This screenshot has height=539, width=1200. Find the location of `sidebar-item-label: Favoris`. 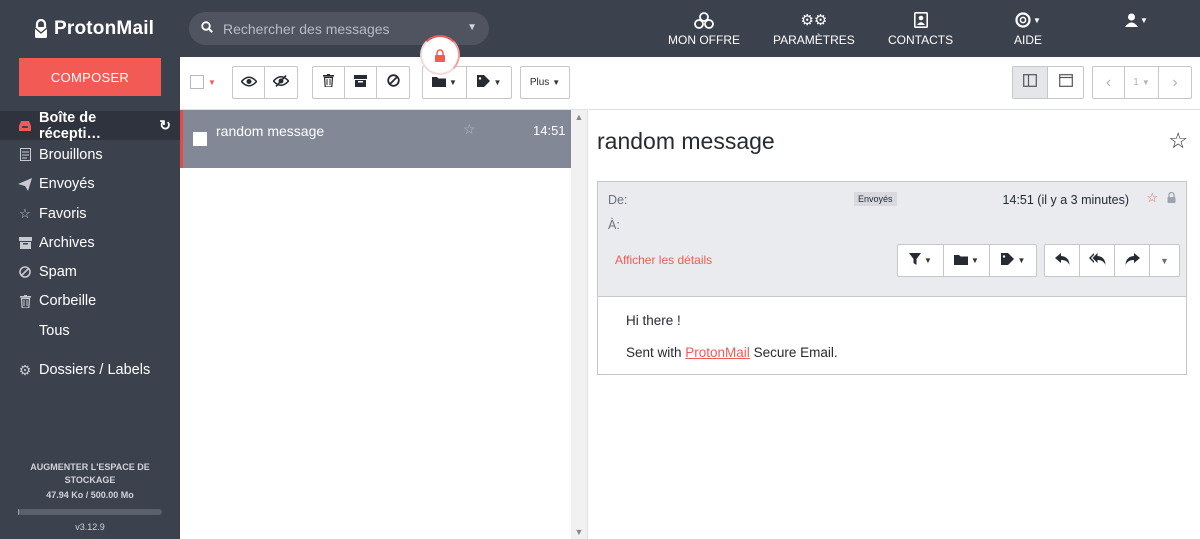

sidebar-item-label: Favoris is located at coordinates (63, 213).